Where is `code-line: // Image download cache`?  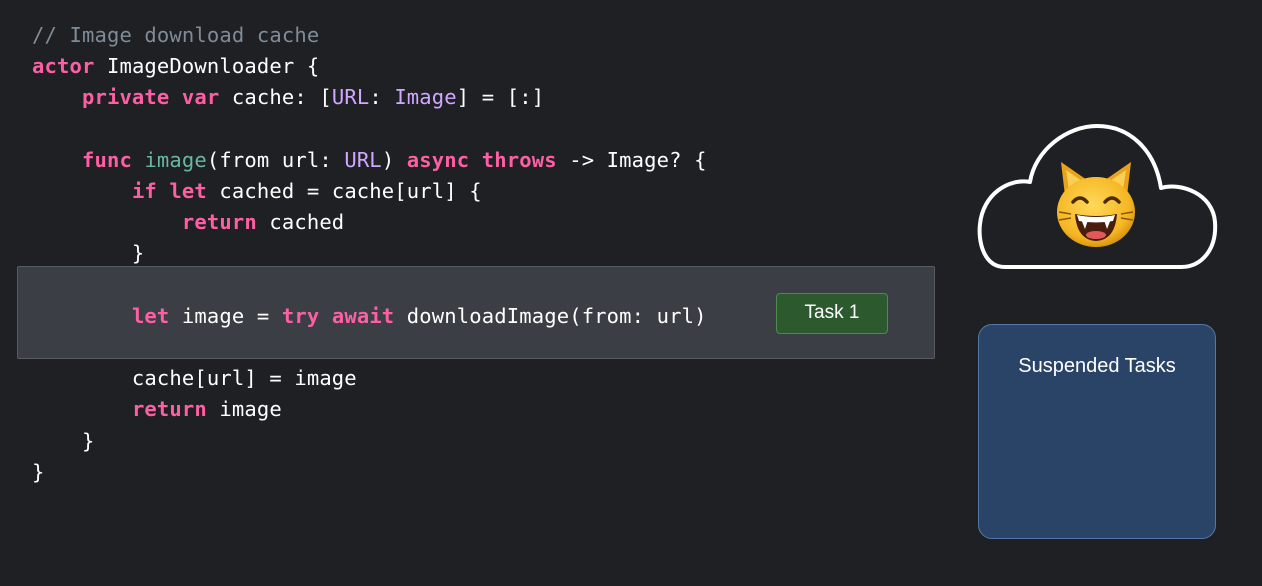
code-line: // Image download cache is located at coordinates (175, 35).